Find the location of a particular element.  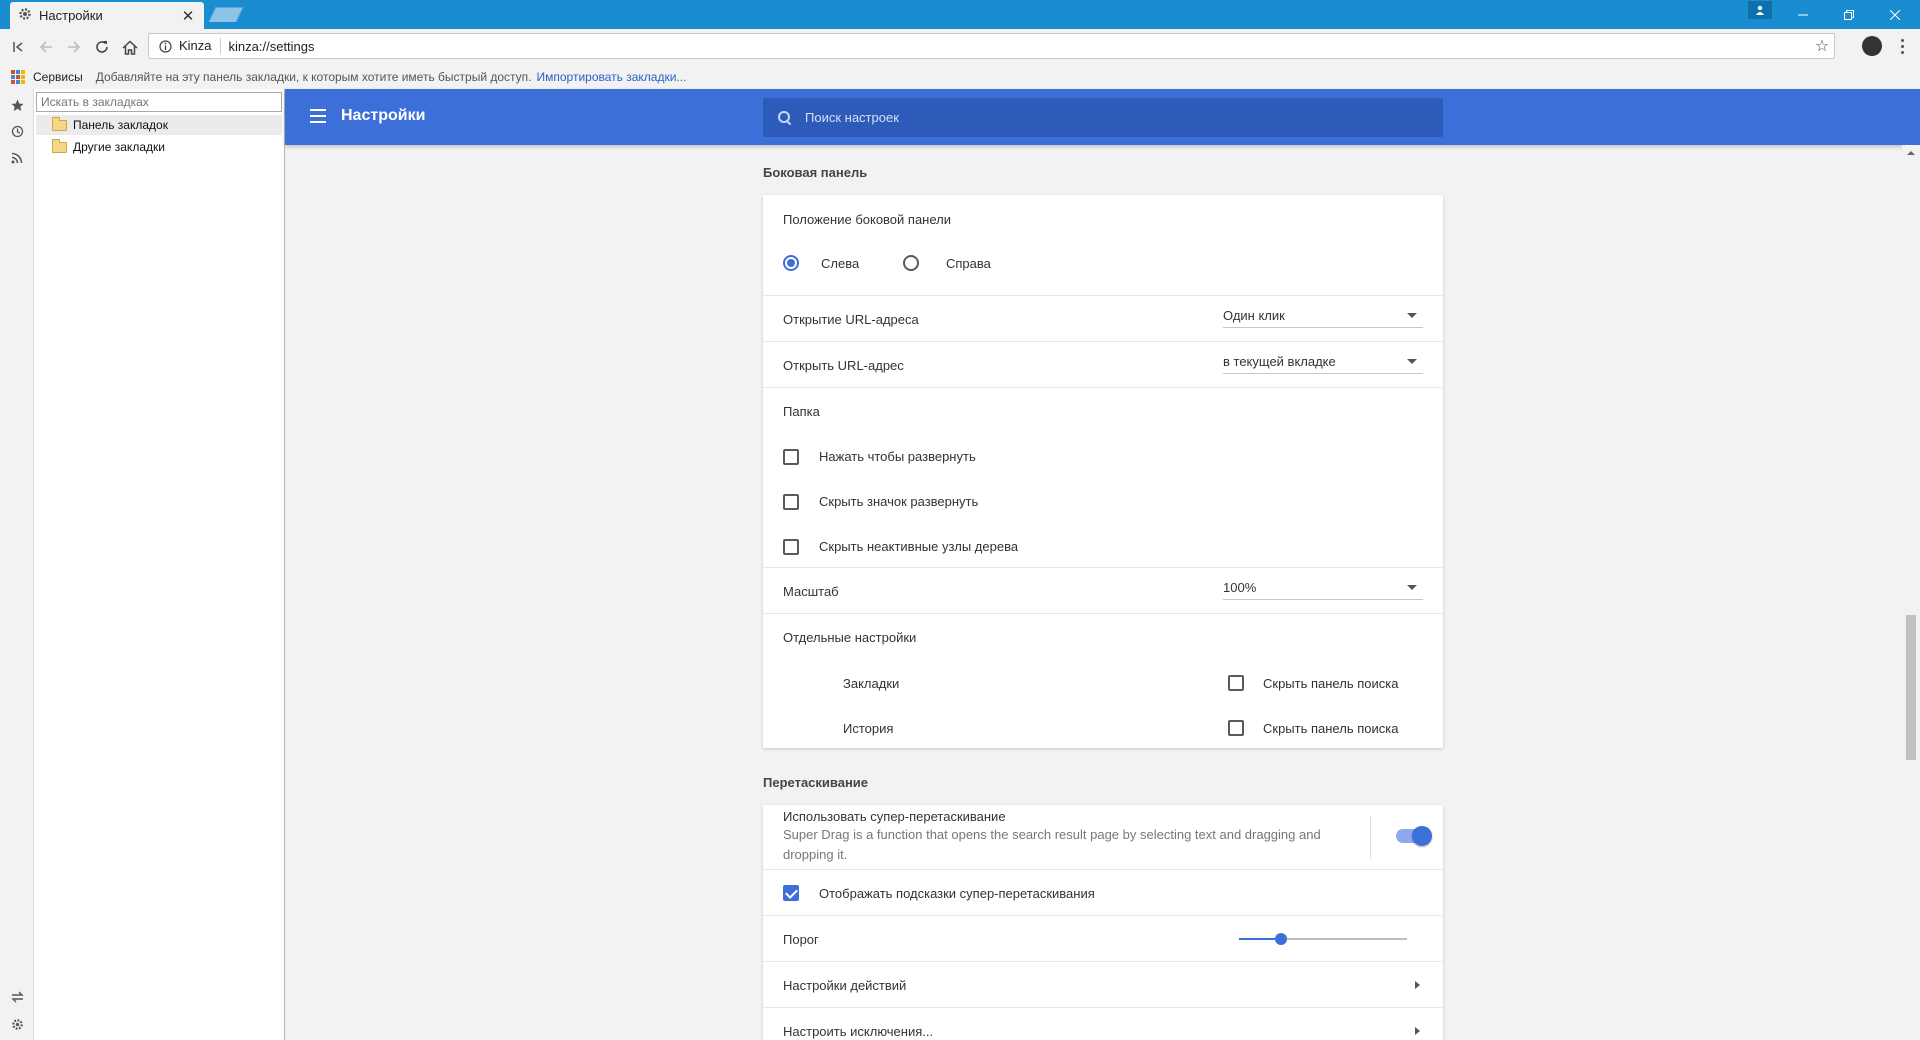

threshold-label: Порог is located at coordinates (801, 939).